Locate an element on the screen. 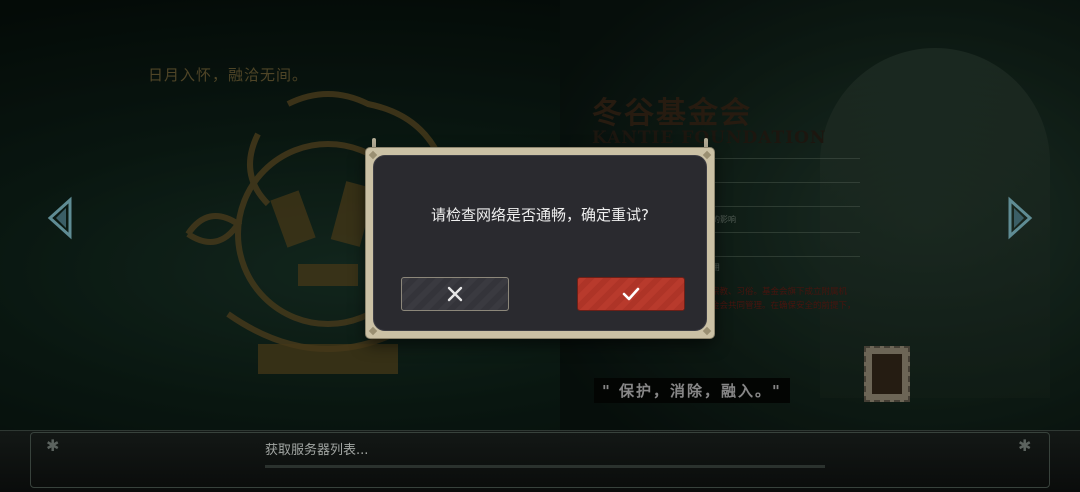 The width and height of the screenshot is (1080, 492). loading-progress-bar is located at coordinates (545, 466).